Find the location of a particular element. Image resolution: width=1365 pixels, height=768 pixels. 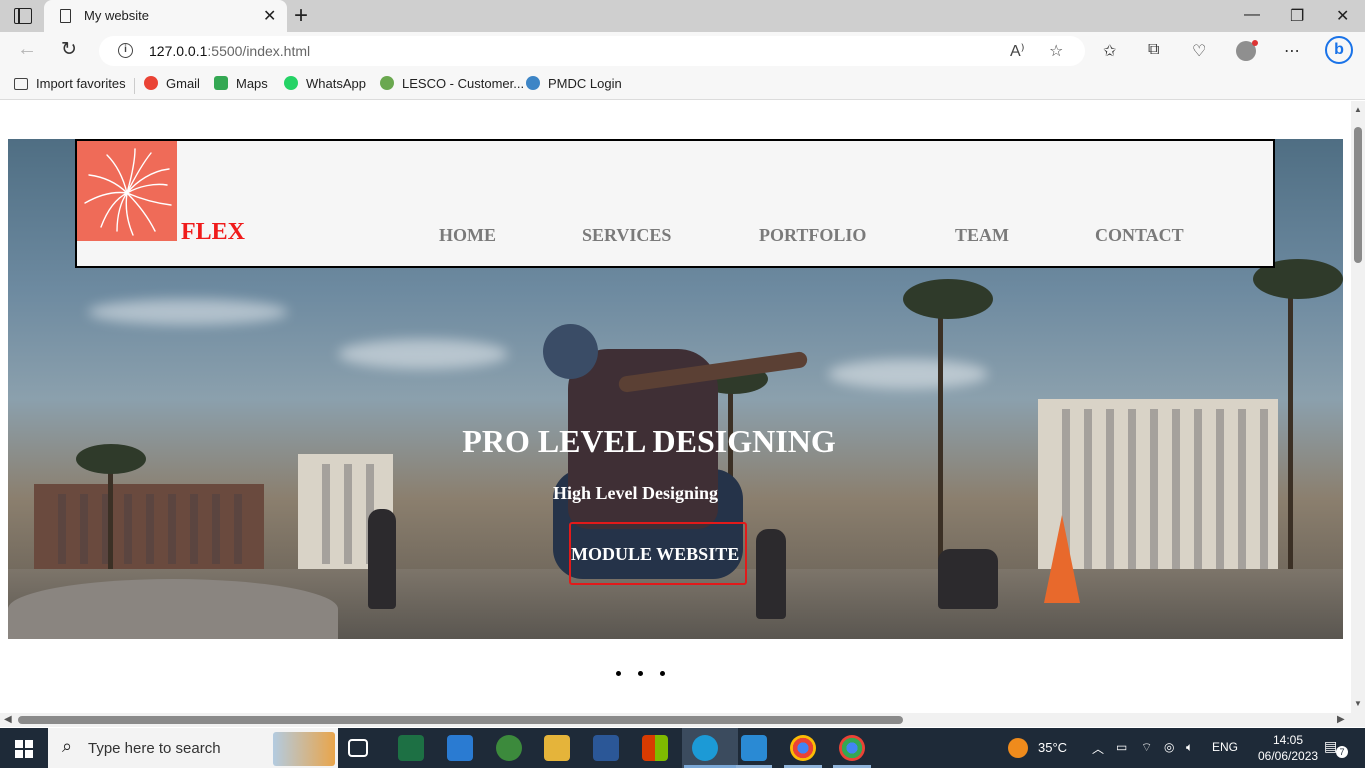

taskbar-search: ⌕ Type here to search is located at coordinates (193, 748).